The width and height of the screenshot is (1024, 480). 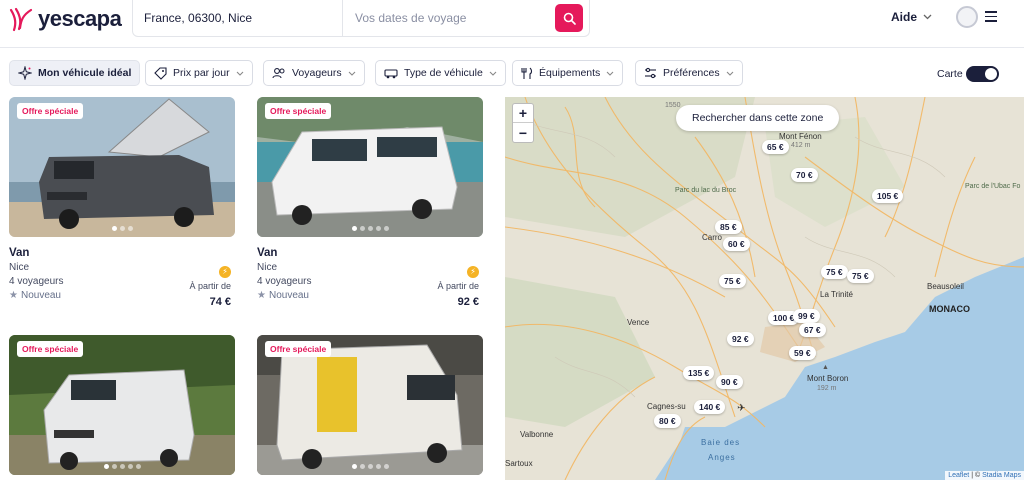 I want to click on vehicle-type-filter-label: Type de véhicule, so click(x=443, y=73).